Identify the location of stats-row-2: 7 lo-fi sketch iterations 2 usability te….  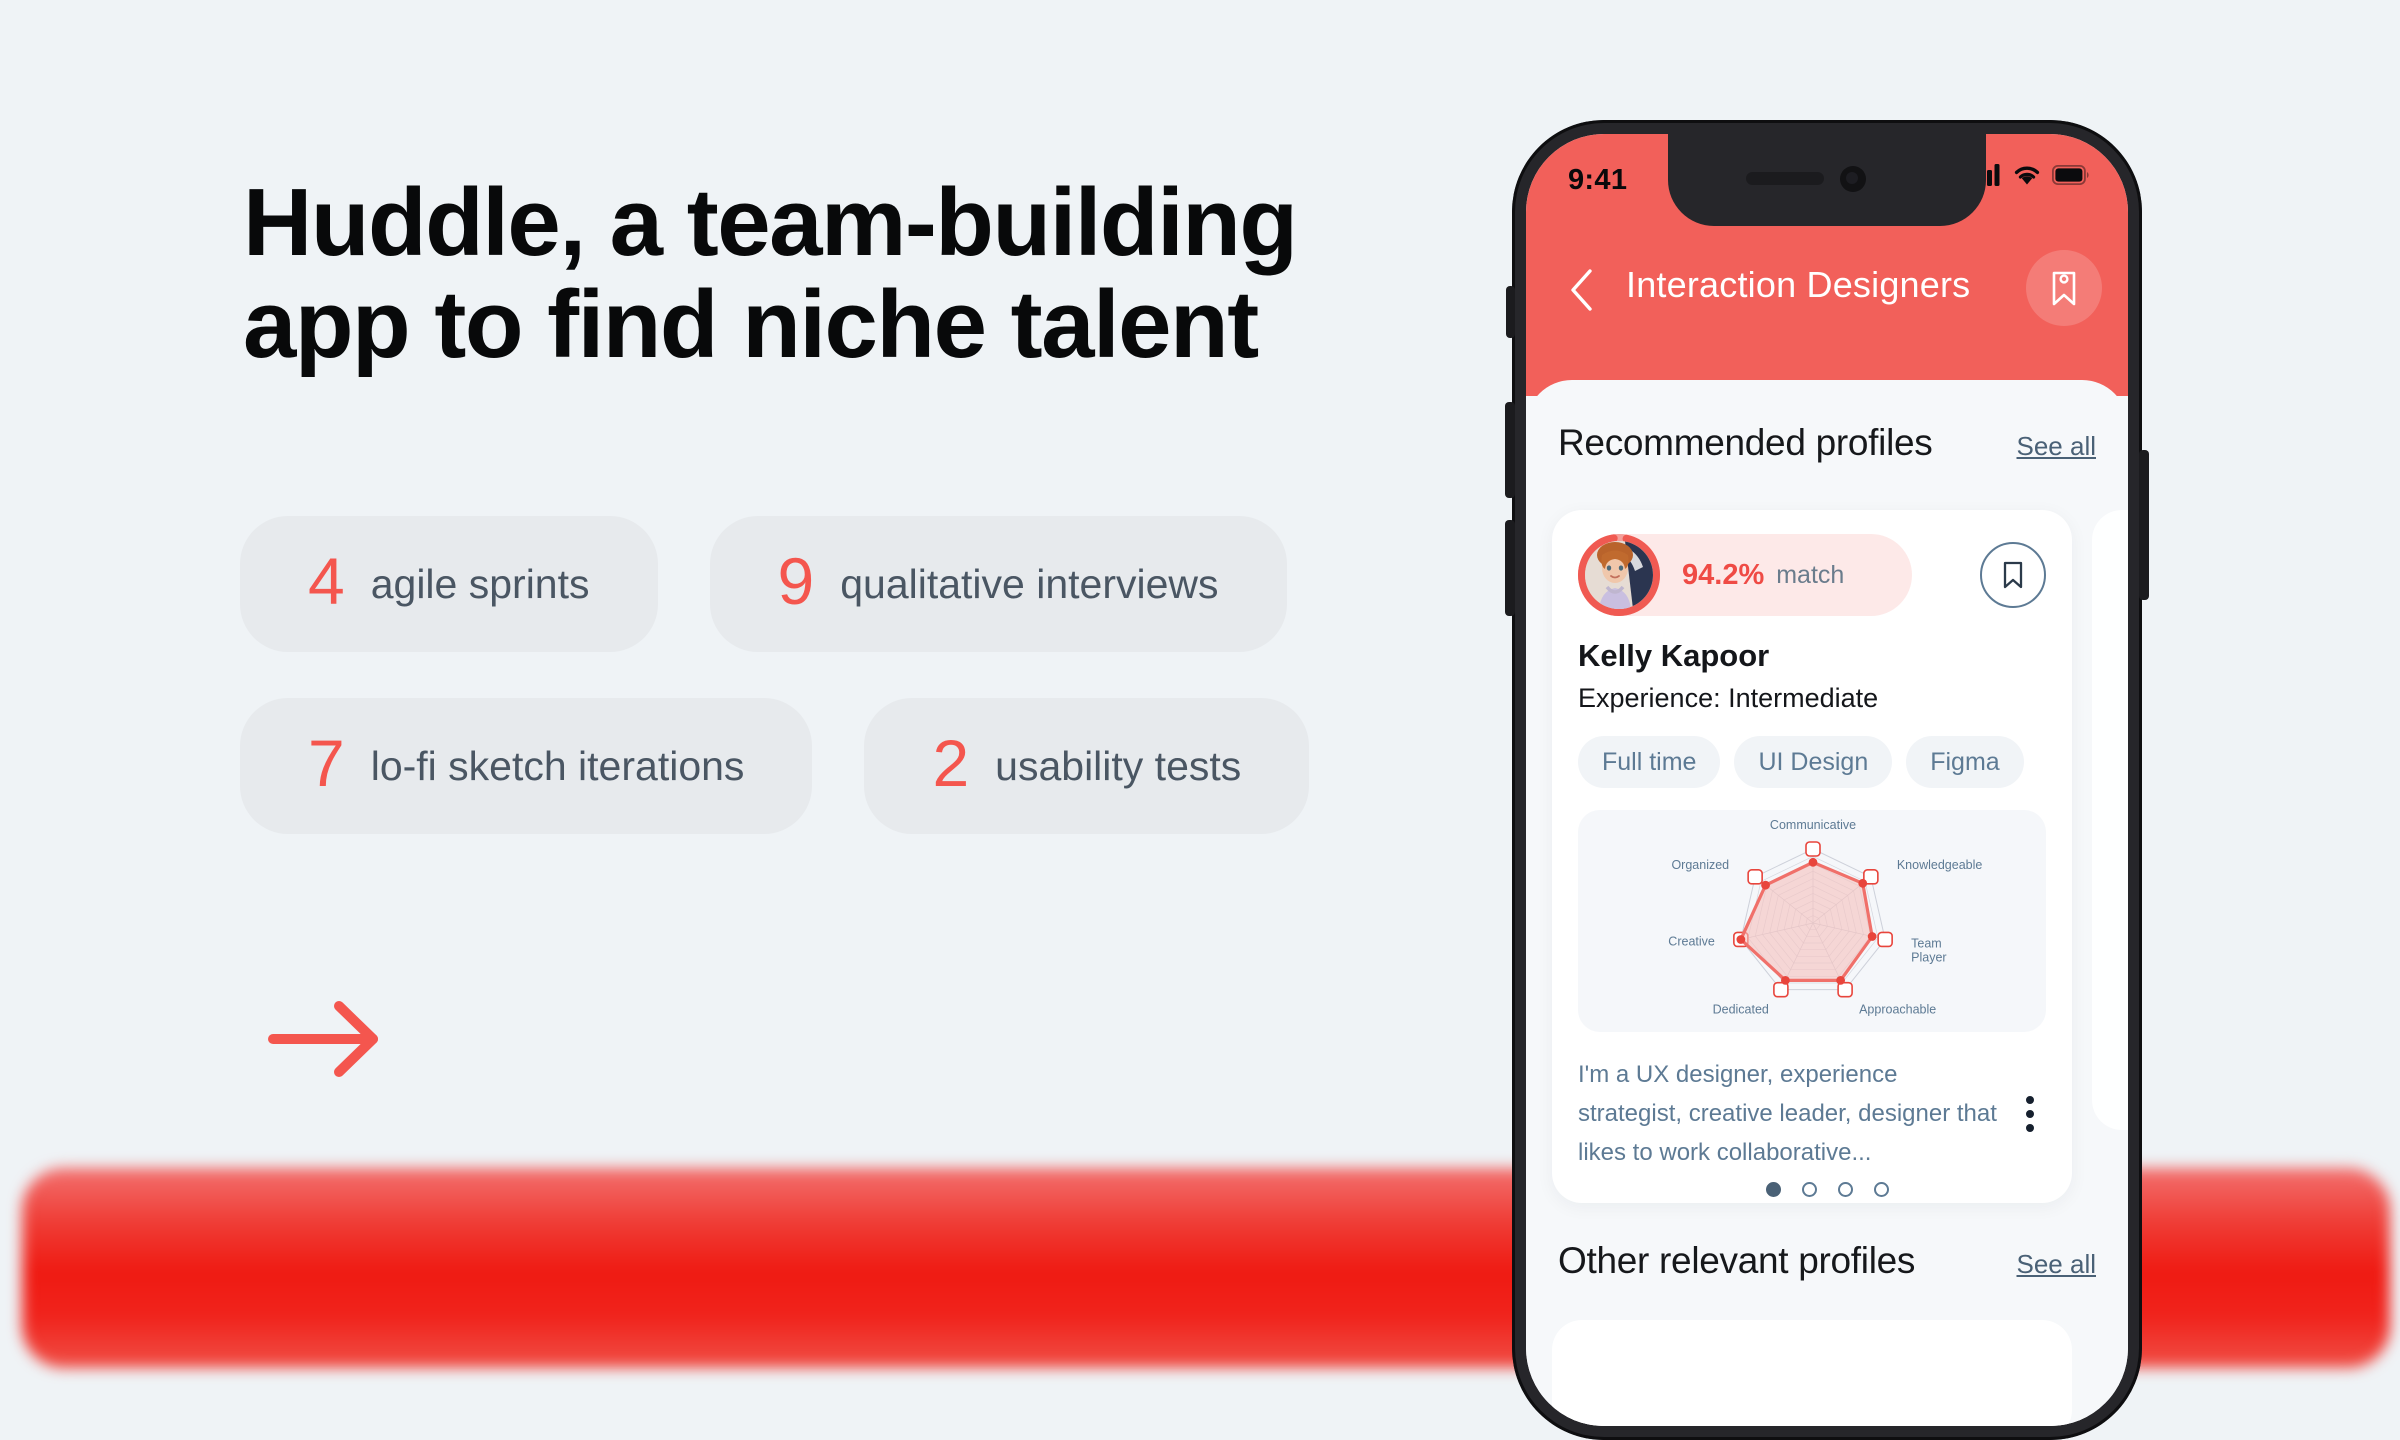
(830, 766).